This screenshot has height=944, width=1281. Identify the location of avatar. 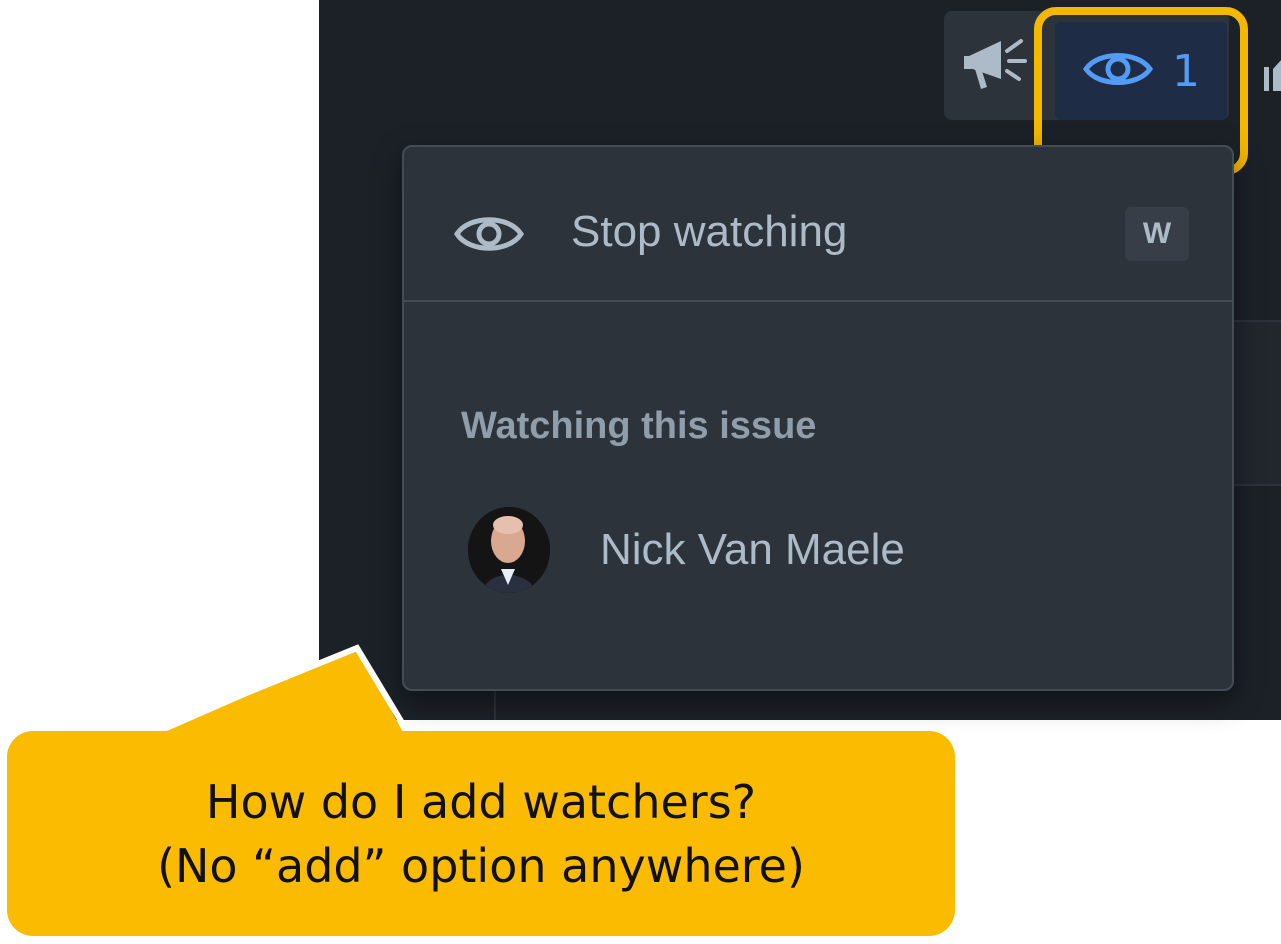
(509, 550).